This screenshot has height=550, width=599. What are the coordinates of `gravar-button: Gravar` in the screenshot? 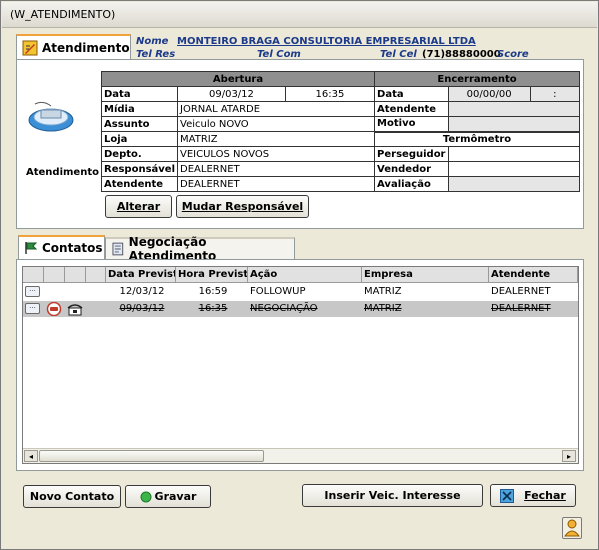 It's located at (168, 496).